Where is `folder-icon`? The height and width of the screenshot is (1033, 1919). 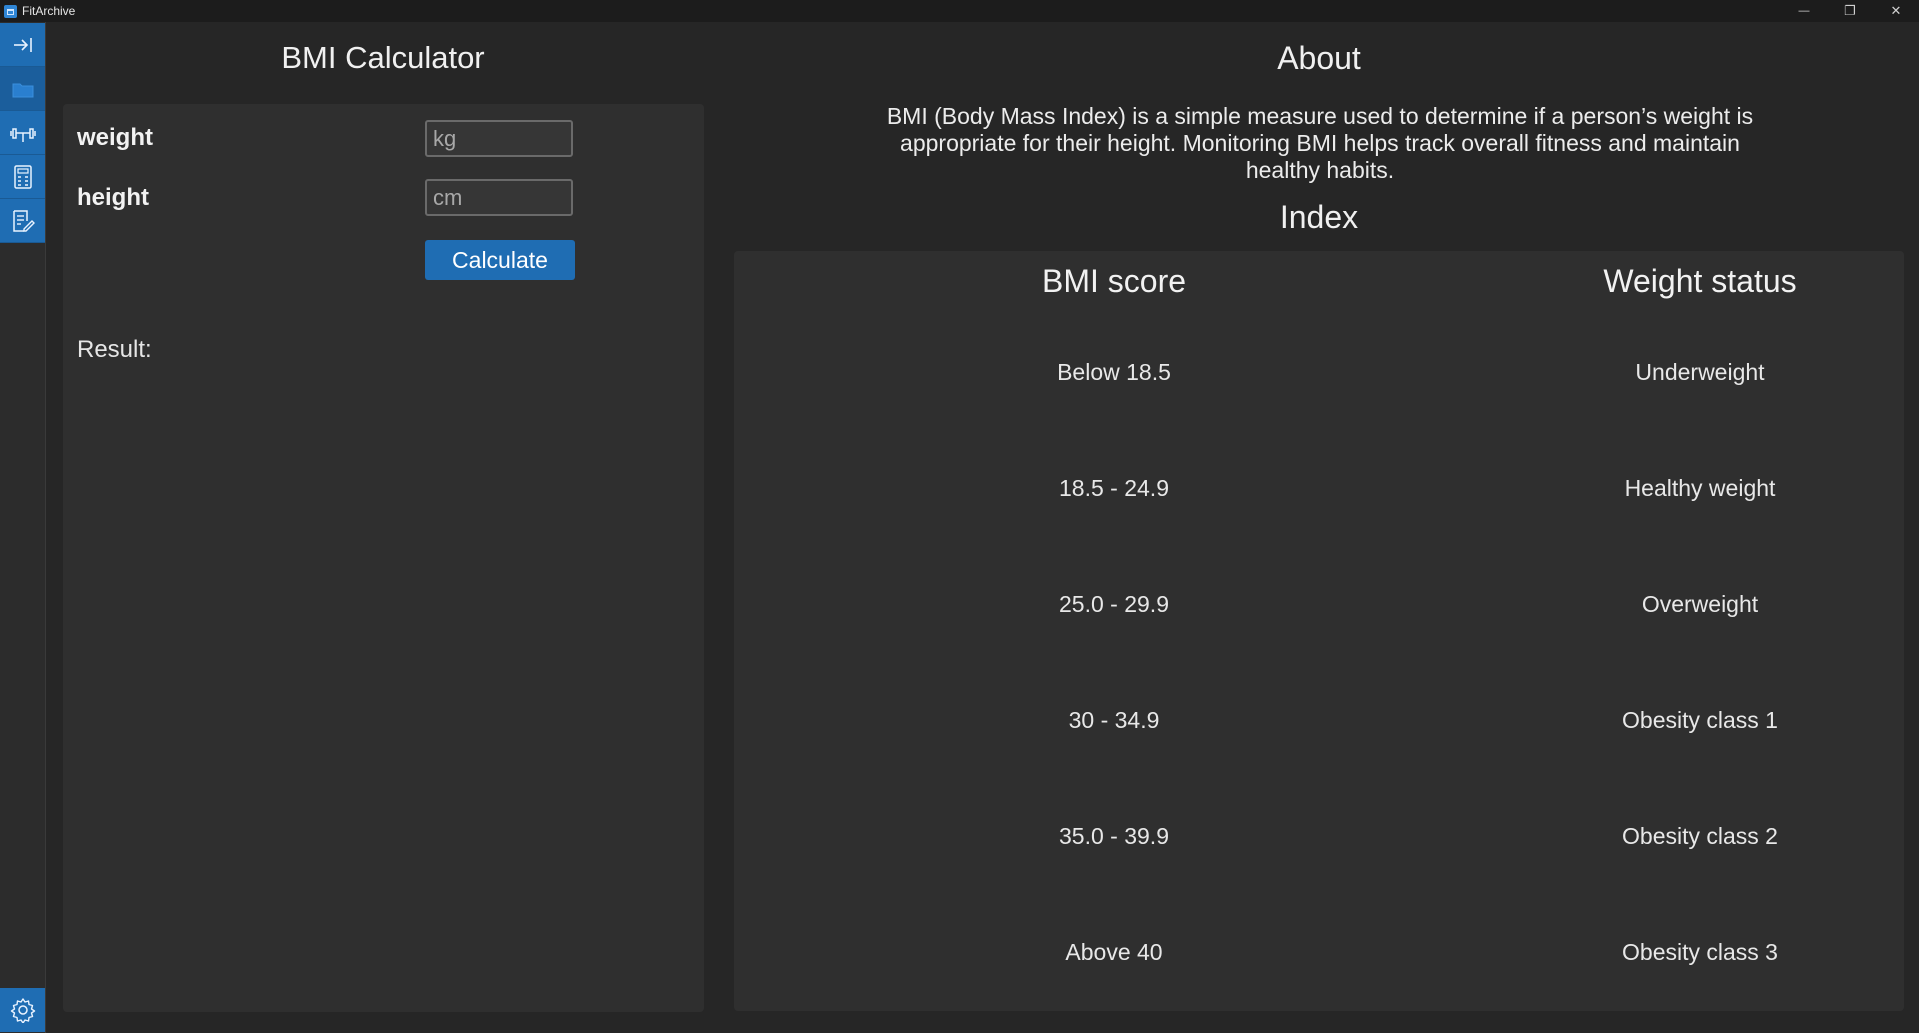 folder-icon is located at coordinates (22, 90).